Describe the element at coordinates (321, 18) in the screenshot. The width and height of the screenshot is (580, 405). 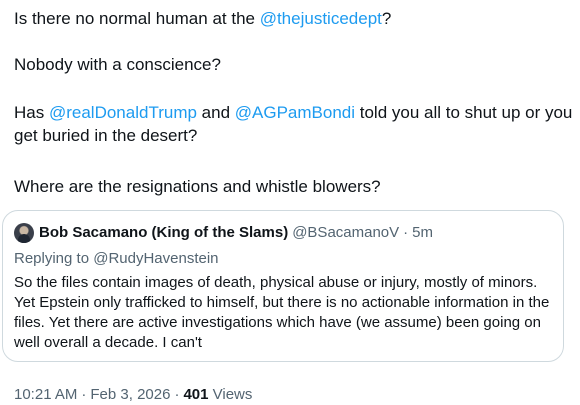
I see `mention-thejusticedept-link: @thejusticedept` at that location.